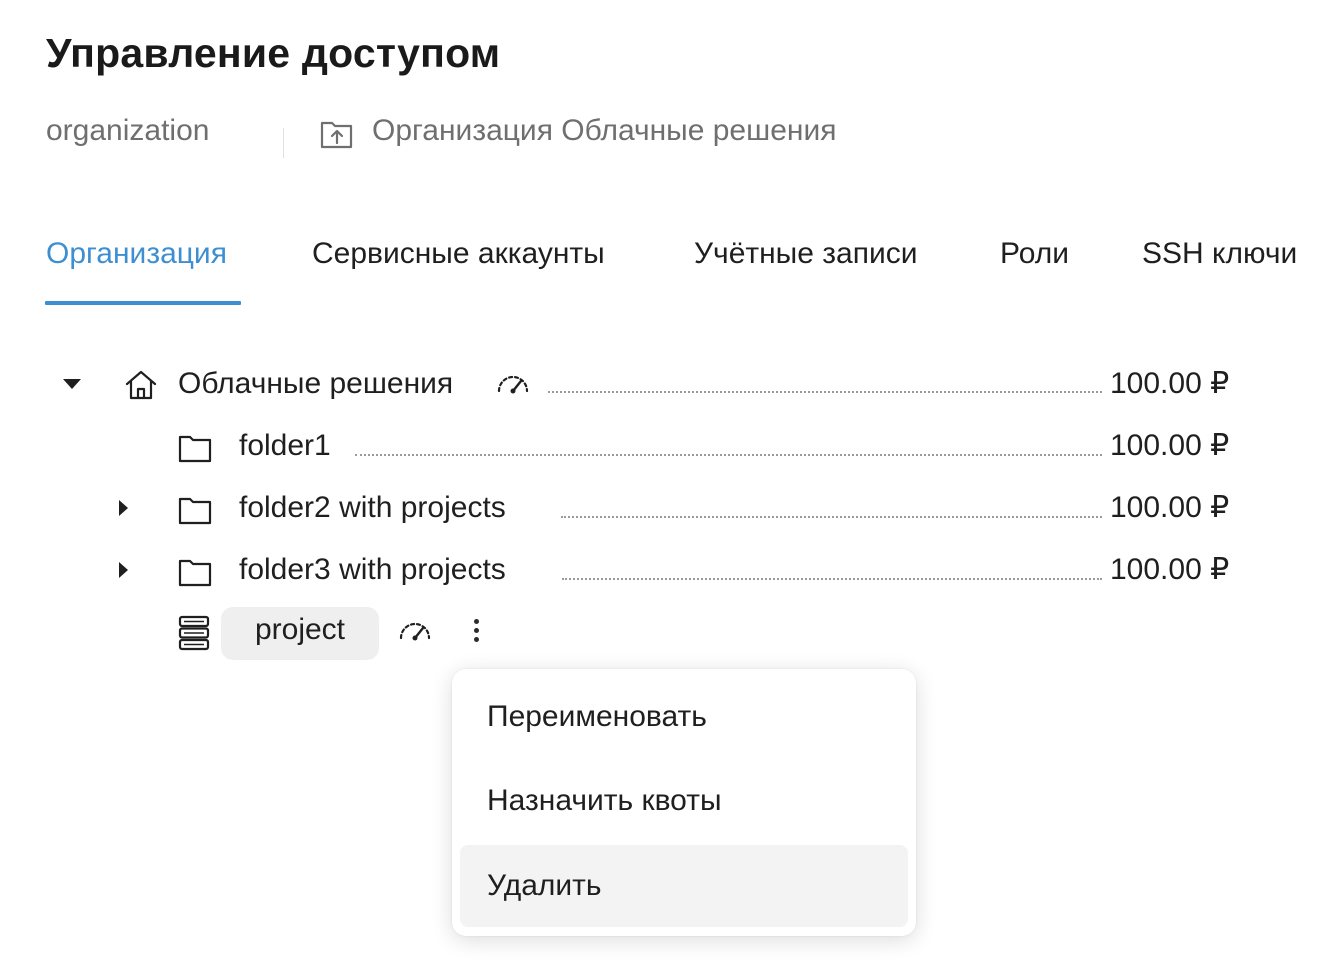  What do you see at coordinates (604, 131) in the screenshot?
I see `breadcrumb-folder: Организация Облачные решения` at bounding box center [604, 131].